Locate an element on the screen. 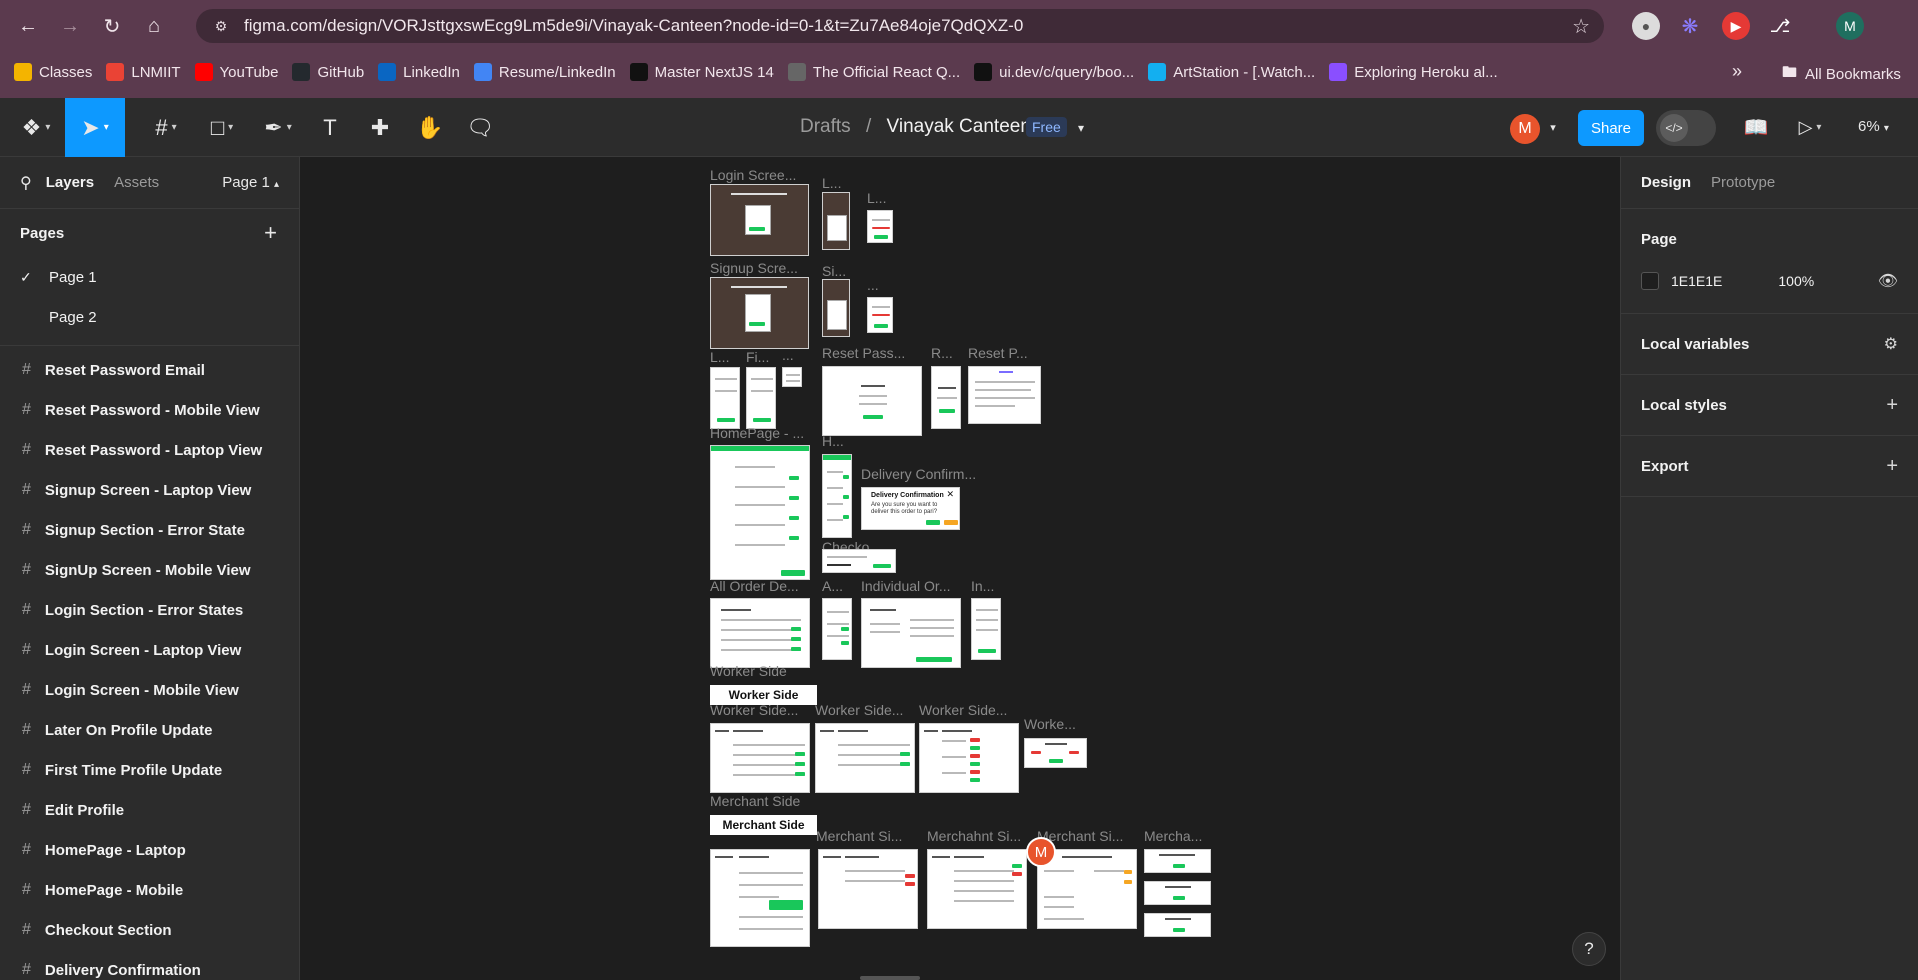  layer-item: # Later On Profile Update is located at coordinates (149, 730).